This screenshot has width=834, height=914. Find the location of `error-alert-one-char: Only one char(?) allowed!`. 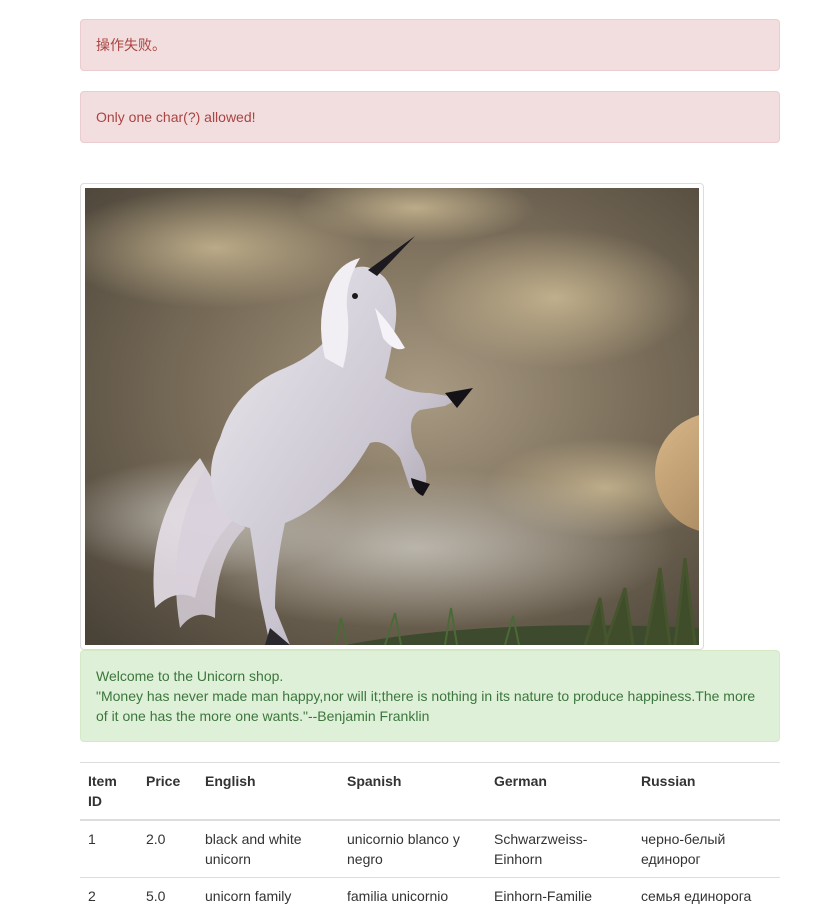

error-alert-one-char: Only one char(?) allowed! is located at coordinates (430, 117).